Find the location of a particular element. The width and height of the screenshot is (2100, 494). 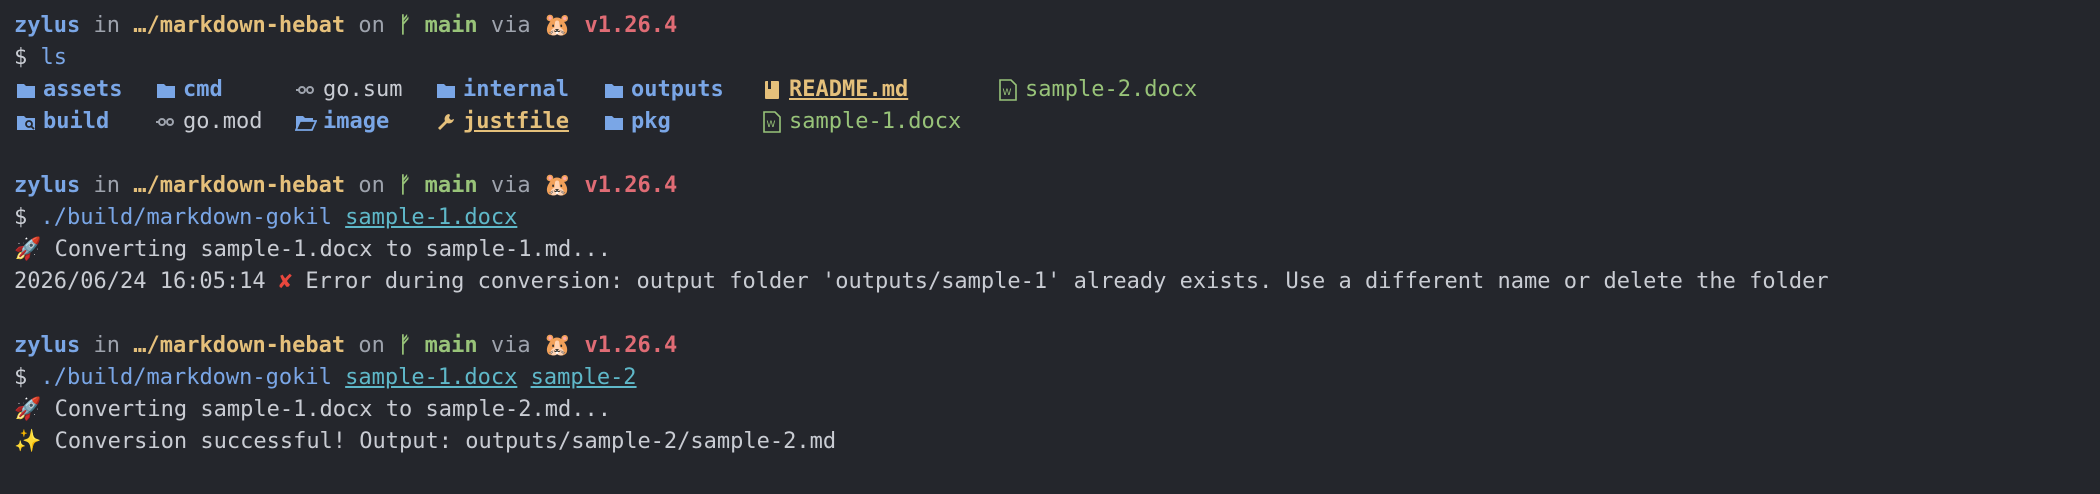

folder-open-icon is located at coordinates (306, 122).